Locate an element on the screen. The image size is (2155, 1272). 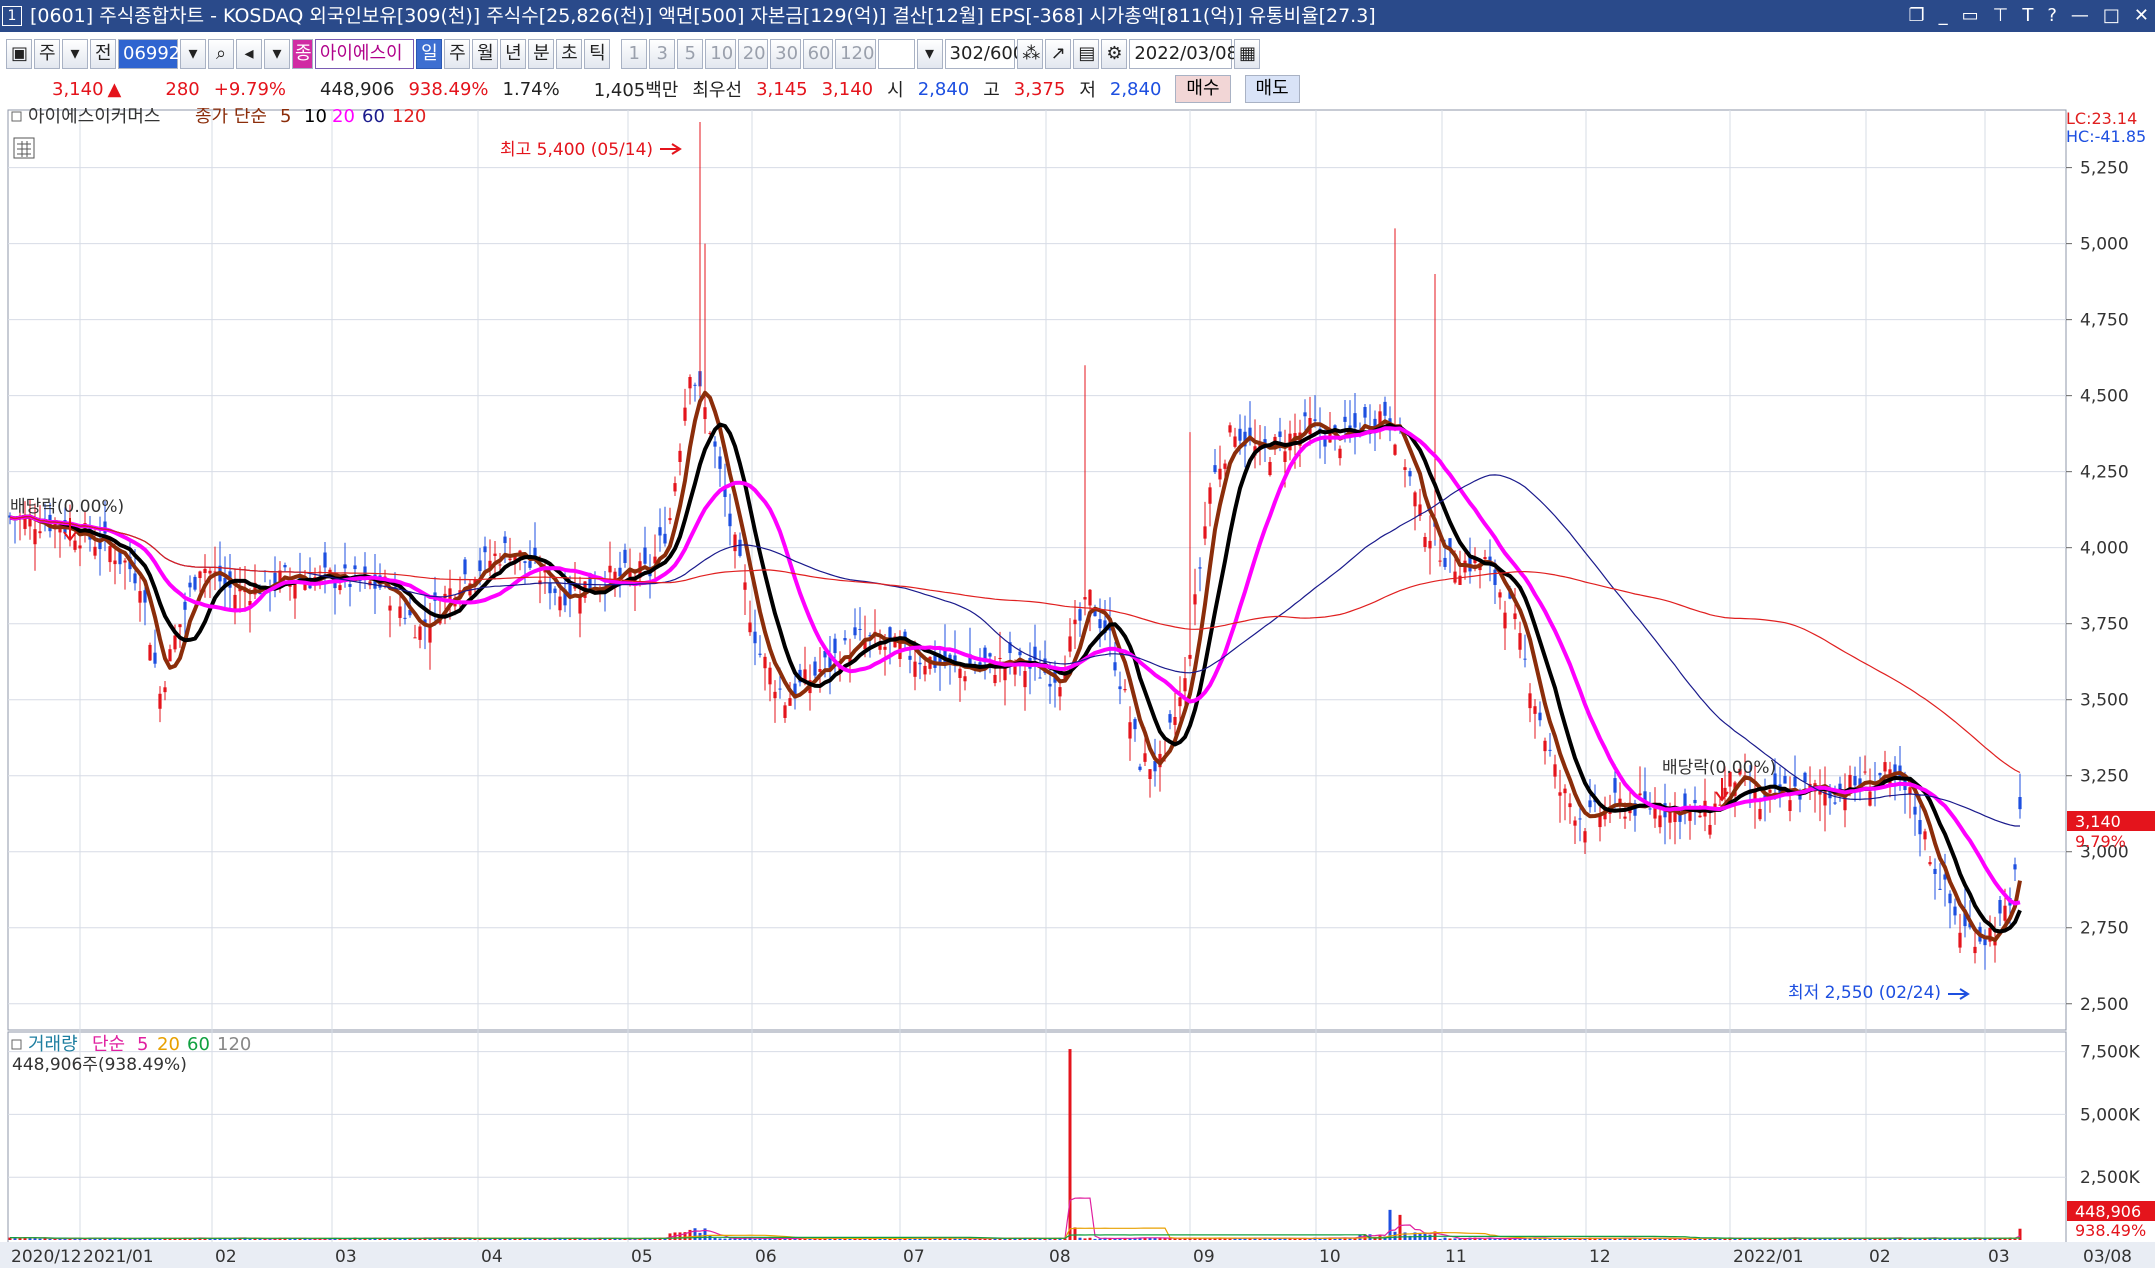
custom-interval-dropdown-icon: ▾ is located at coordinates (929, 54).